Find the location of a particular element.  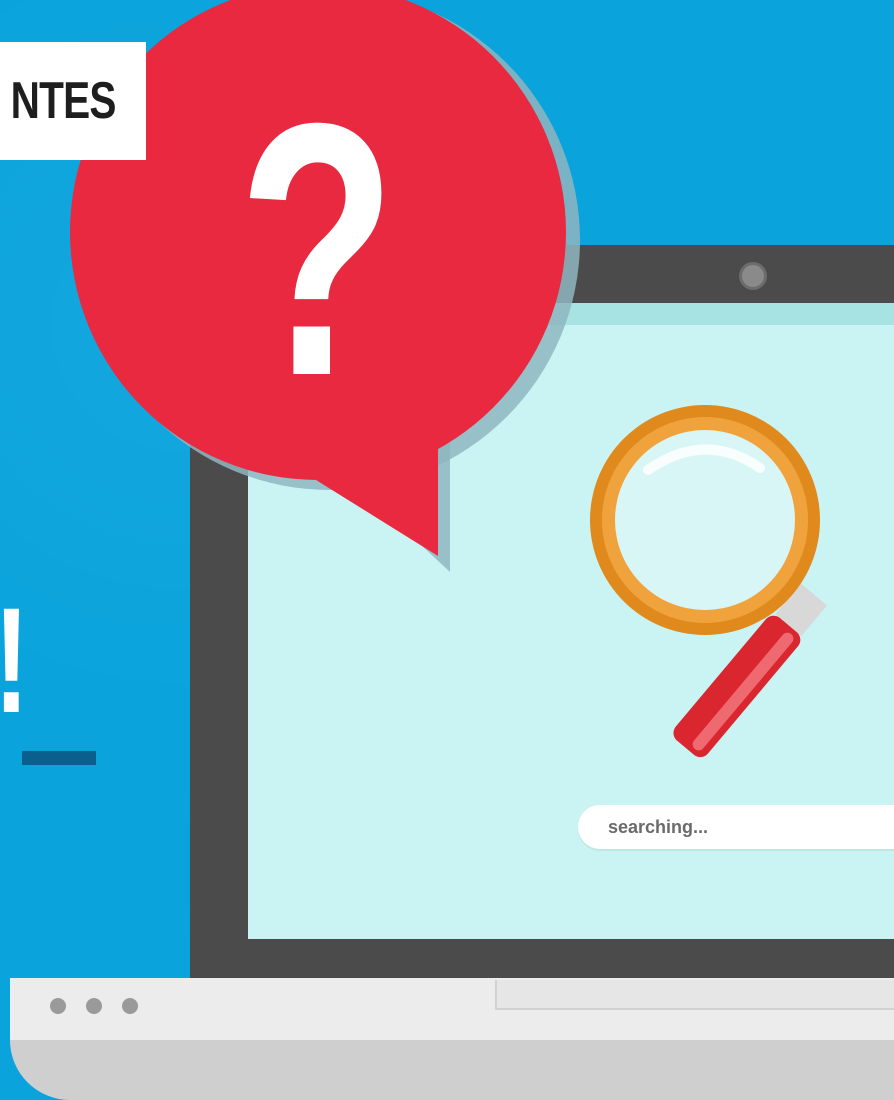

magnifier-icon is located at coordinates (709, 581).